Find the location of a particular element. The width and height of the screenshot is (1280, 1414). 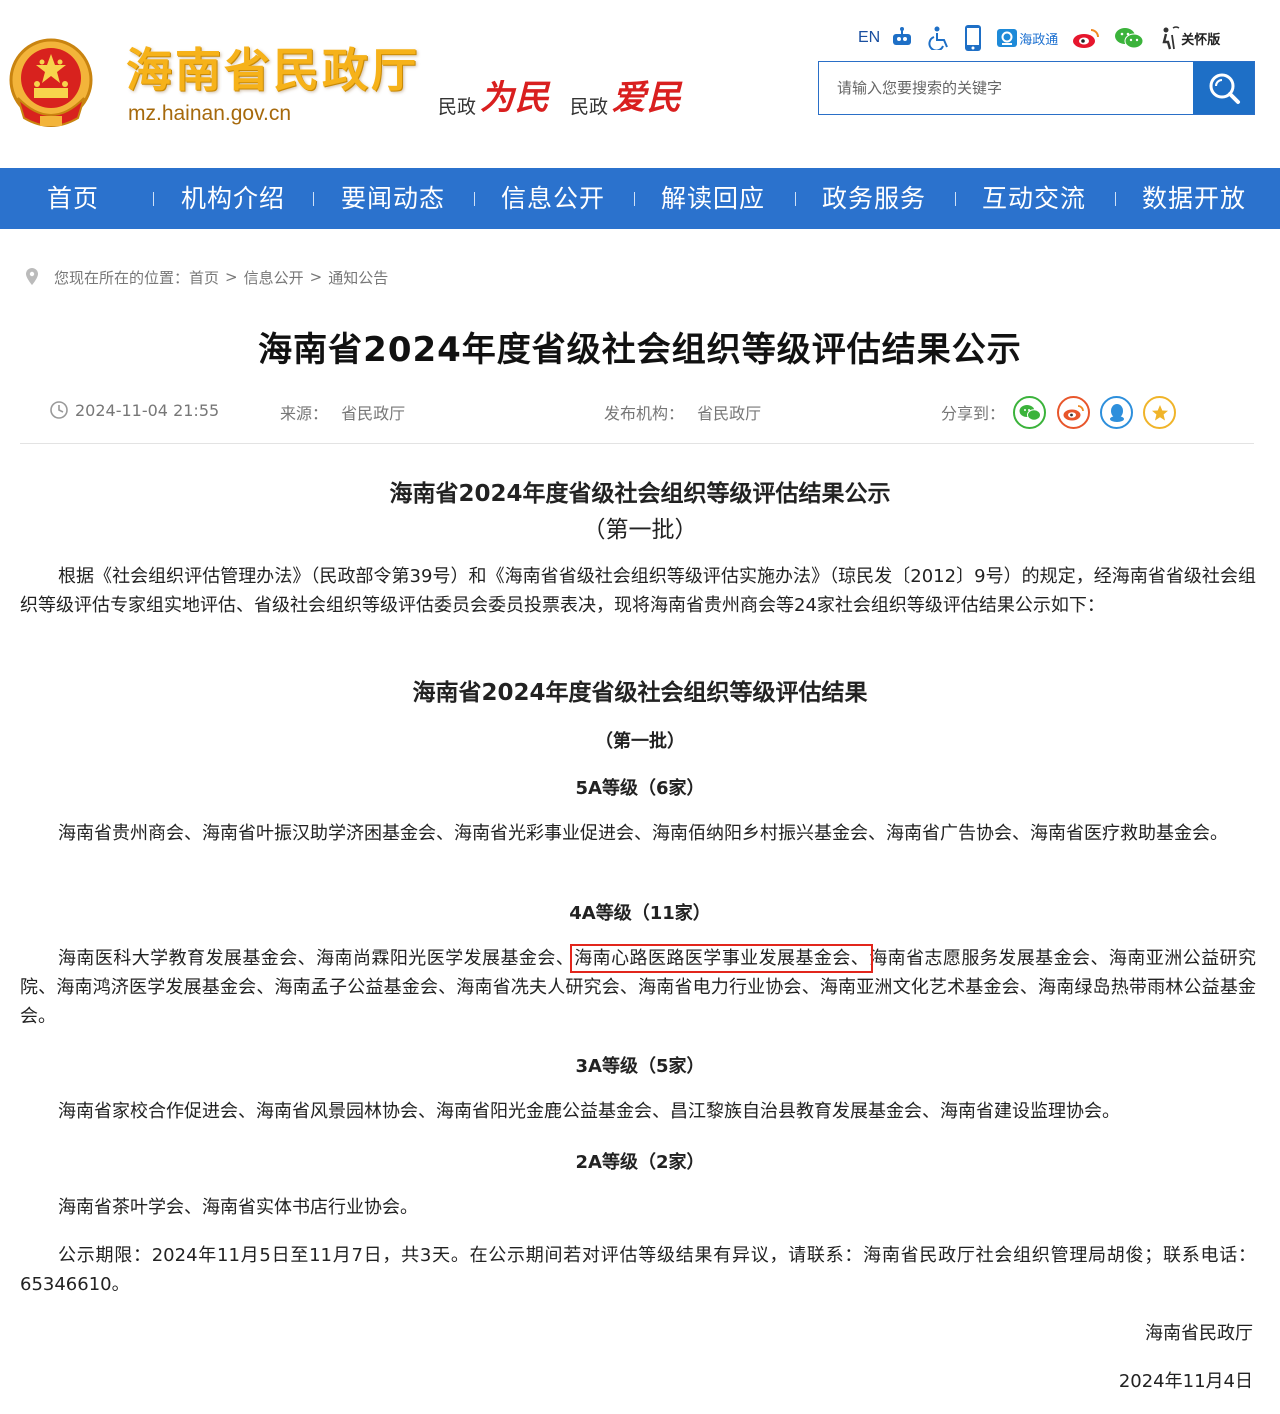

breadcrumb: 您现在所在的位置： 首页 > 信息公开 > 通知公告 is located at coordinates (206, 277).